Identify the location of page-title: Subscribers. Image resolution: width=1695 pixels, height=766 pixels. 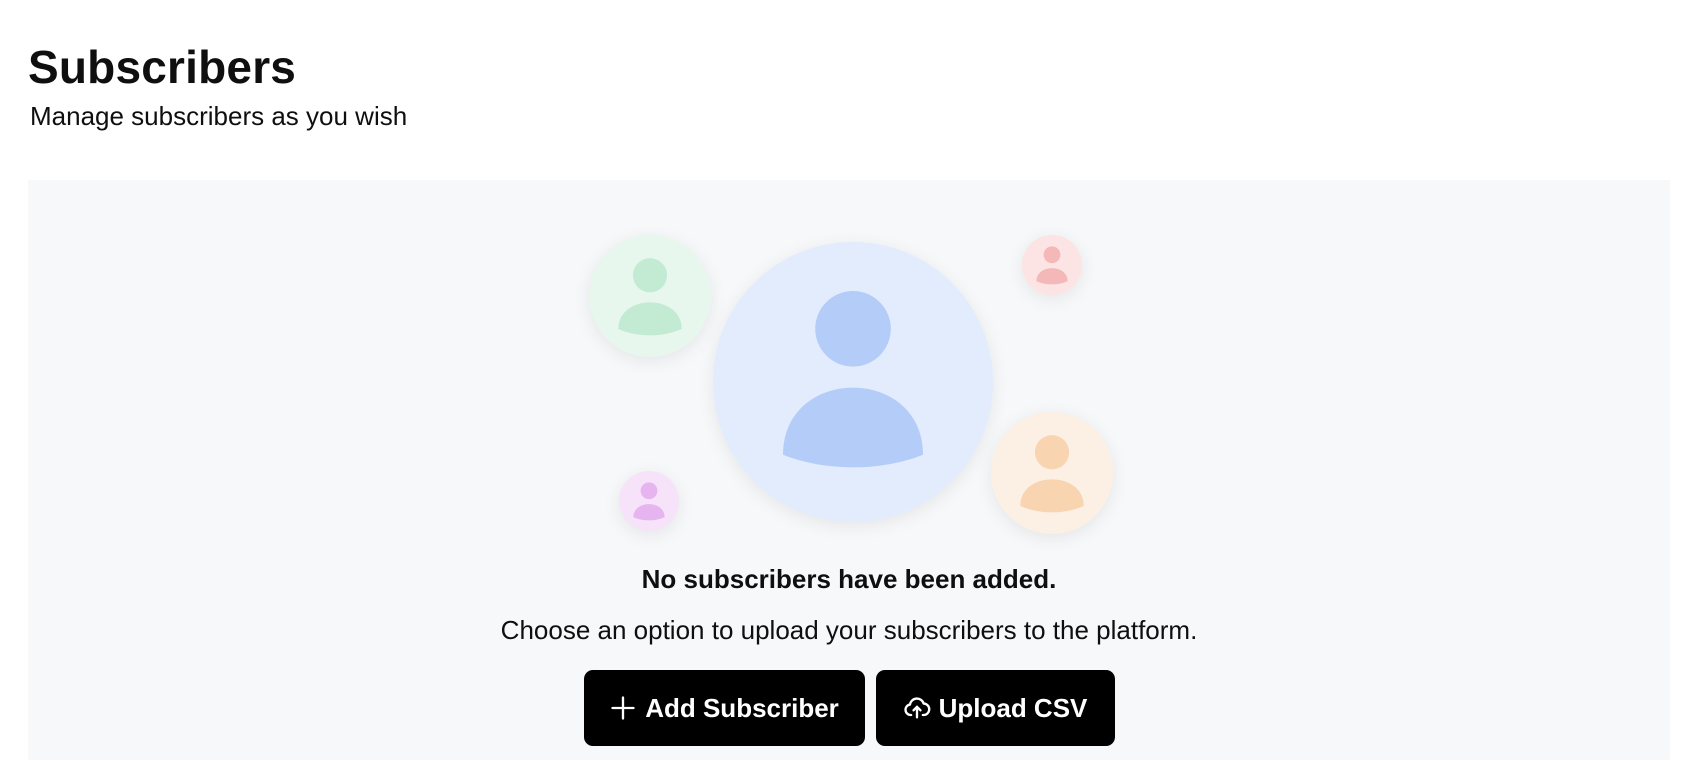
(162, 67).